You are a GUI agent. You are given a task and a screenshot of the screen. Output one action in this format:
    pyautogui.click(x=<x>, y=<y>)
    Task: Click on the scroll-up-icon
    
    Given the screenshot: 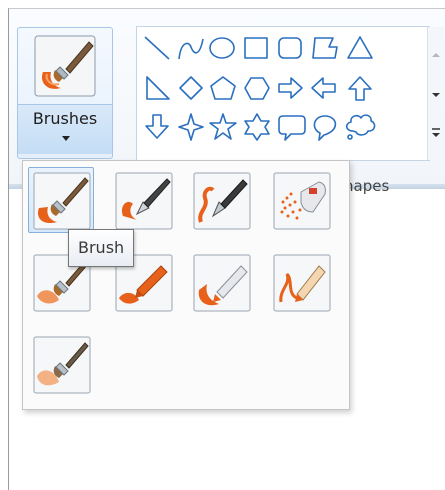 What is the action you would take?
    pyautogui.click(x=436, y=52)
    